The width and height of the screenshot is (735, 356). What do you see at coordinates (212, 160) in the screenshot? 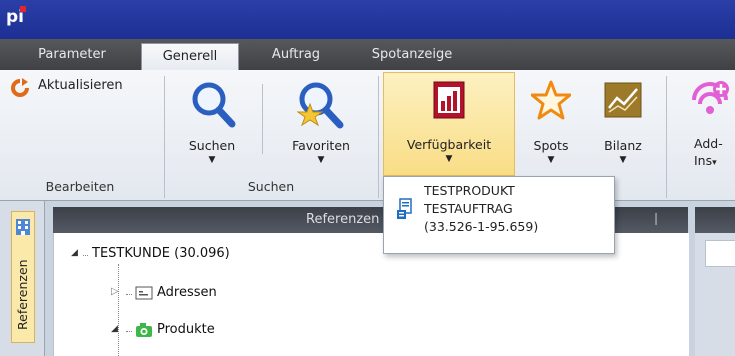
I see `search-dropdown-icon: ▼` at bounding box center [212, 160].